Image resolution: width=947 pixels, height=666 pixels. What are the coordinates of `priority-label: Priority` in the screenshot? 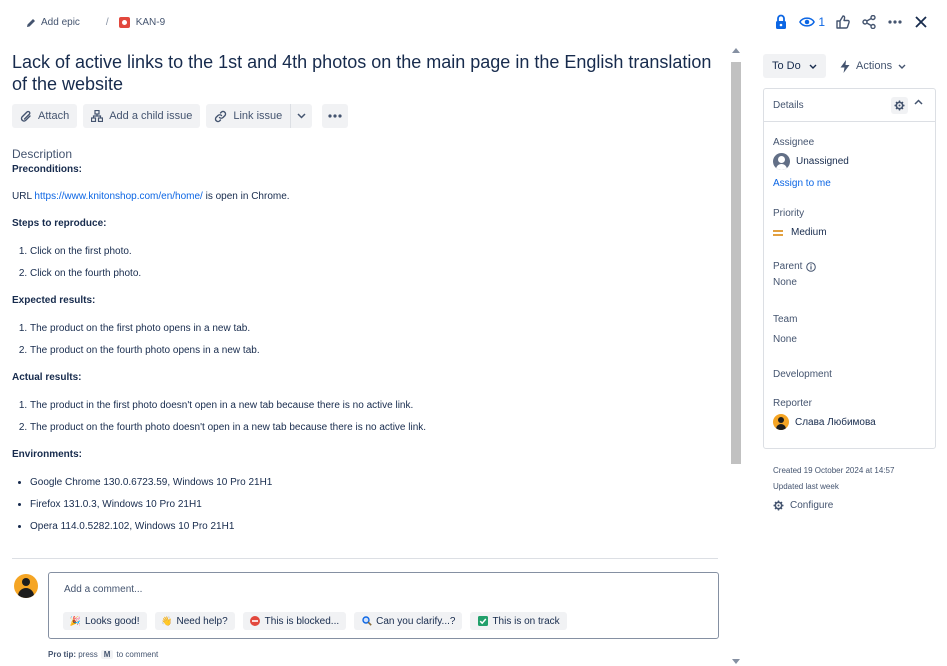 It's located at (789, 213).